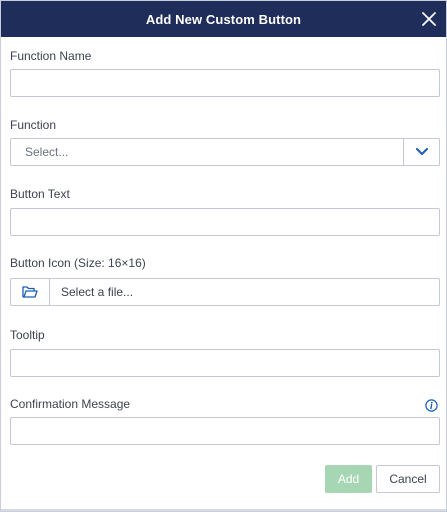 This screenshot has height=512, width=447. I want to click on tooltip-input, so click(225, 363).